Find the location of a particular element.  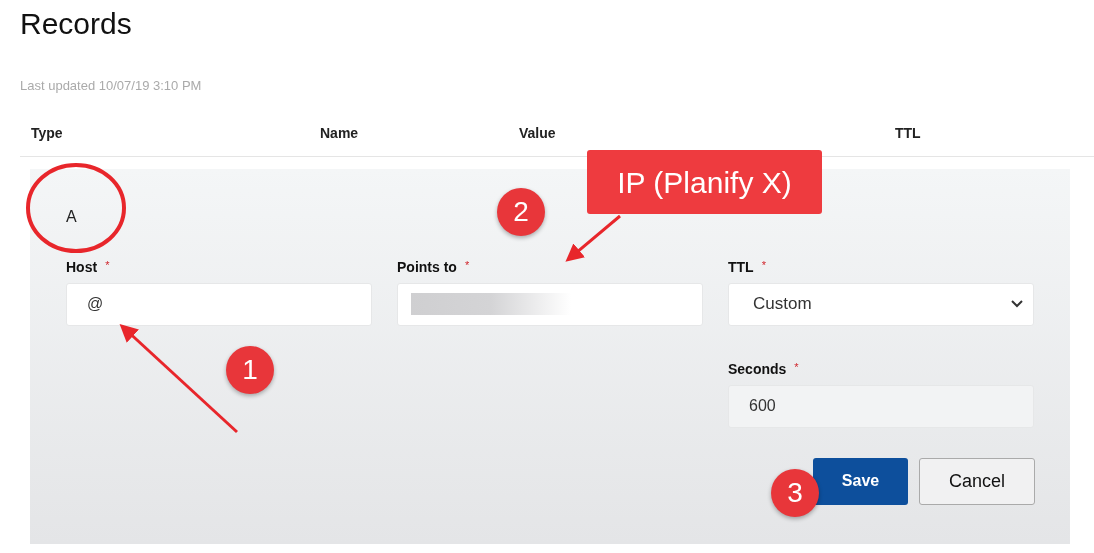

column-header: Type is located at coordinates (47, 133).